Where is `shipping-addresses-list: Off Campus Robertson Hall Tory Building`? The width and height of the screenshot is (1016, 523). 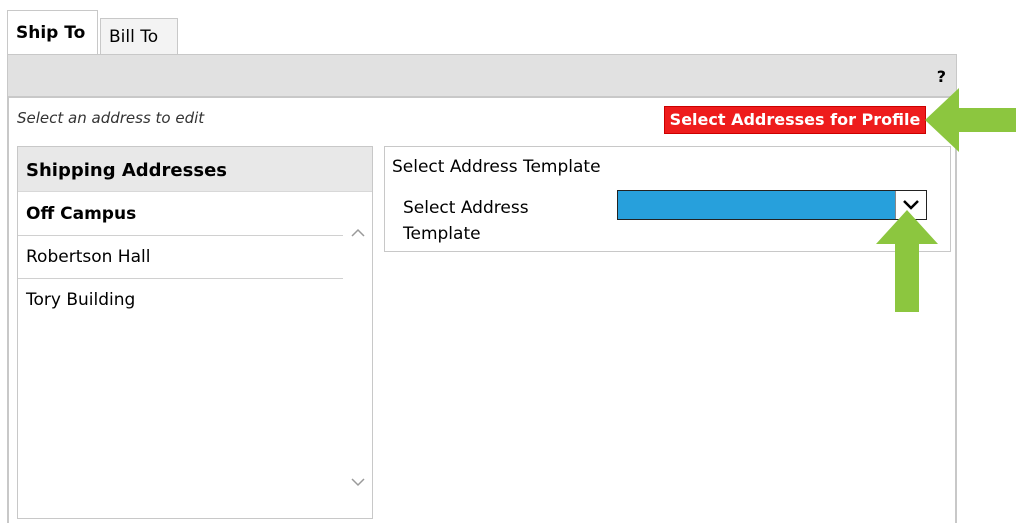
shipping-addresses-list: Off Campus Robertson Hall Tory Building is located at coordinates (180, 257).